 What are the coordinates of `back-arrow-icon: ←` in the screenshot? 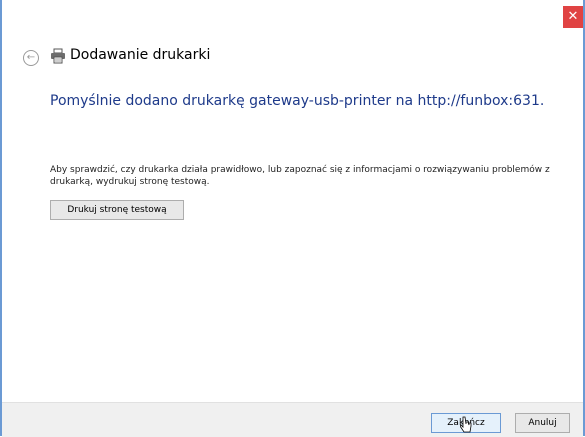 It's located at (31, 57).